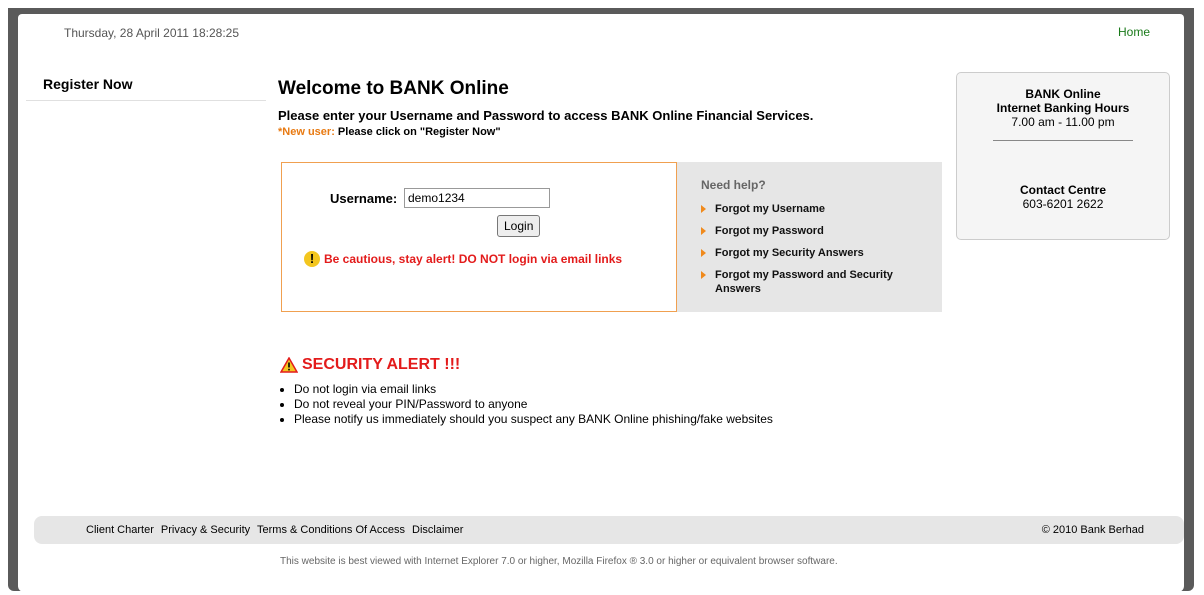  I want to click on forgot-username-link: Forgot my Username, so click(816, 209).